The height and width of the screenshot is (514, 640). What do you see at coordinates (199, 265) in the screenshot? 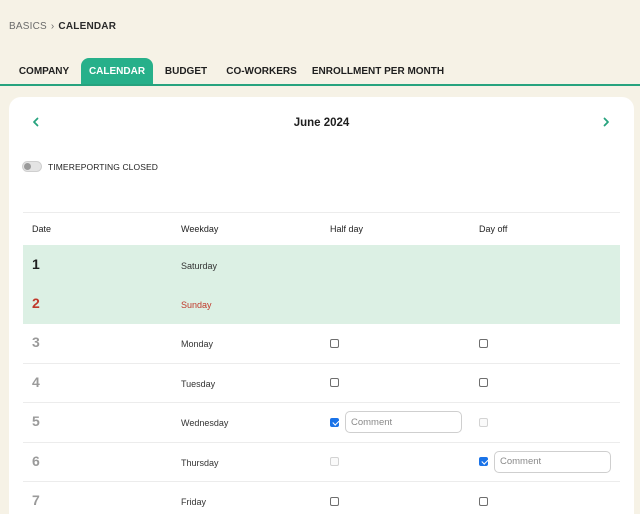
I see `weekday-name: Saturday` at bounding box center [199, 265].